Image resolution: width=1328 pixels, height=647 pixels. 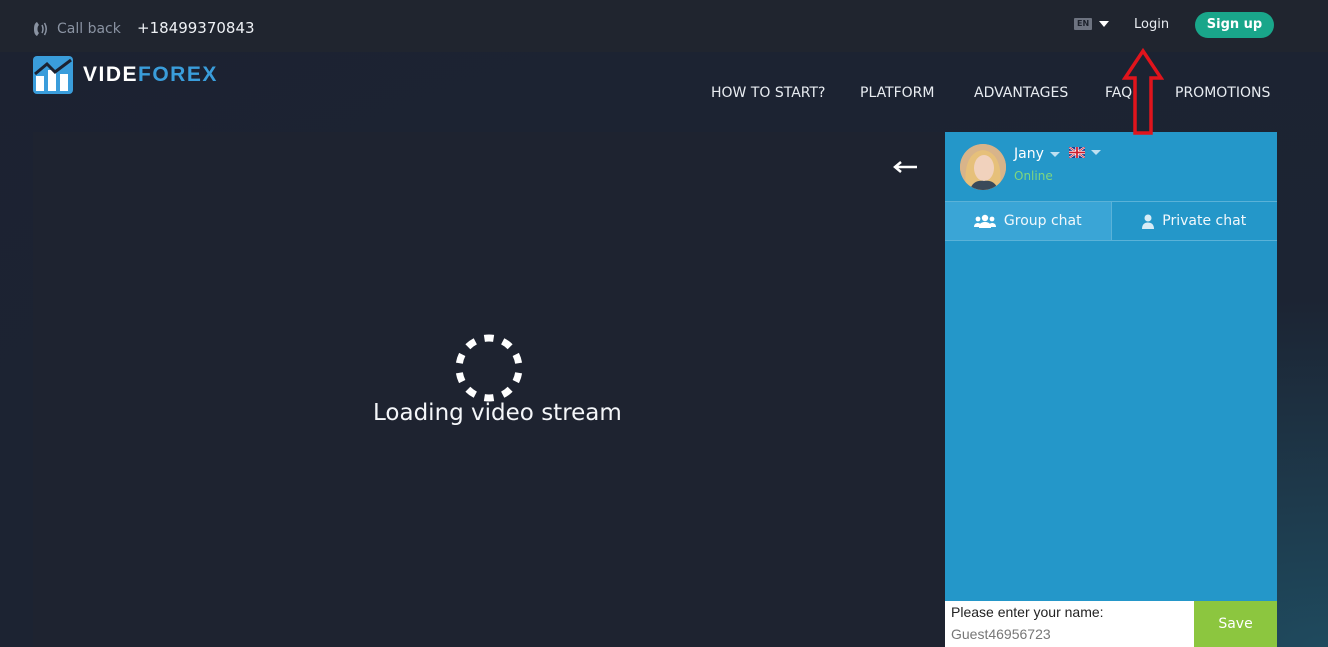 I want to click on tab-private-chat: Private chat, so click(x=1195, y=221).